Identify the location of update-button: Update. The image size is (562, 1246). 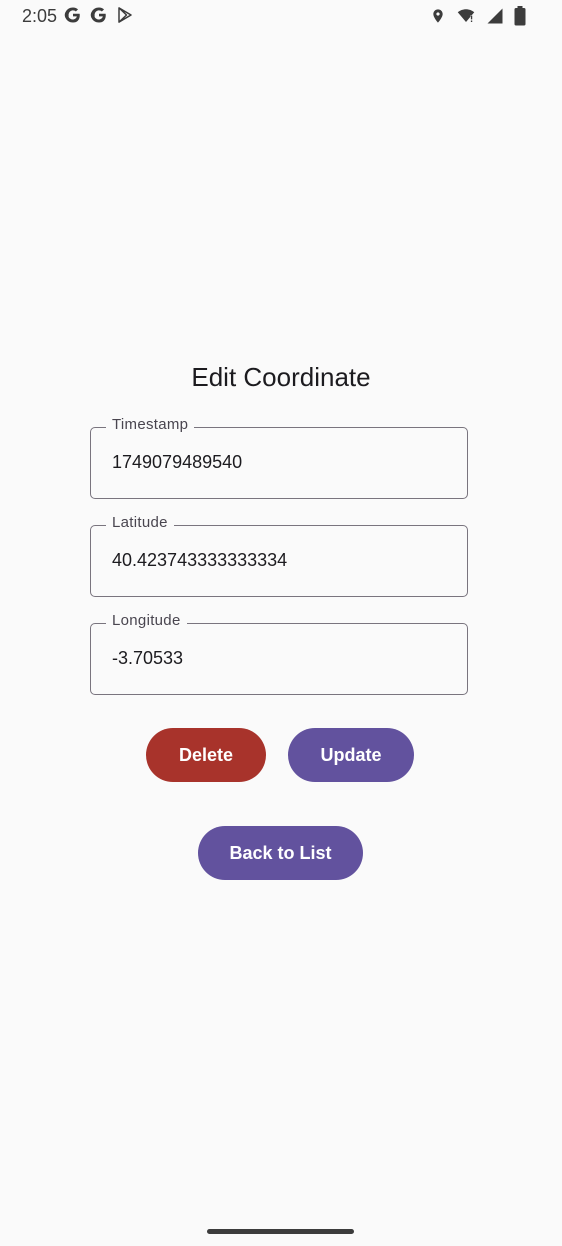
(351, 755).